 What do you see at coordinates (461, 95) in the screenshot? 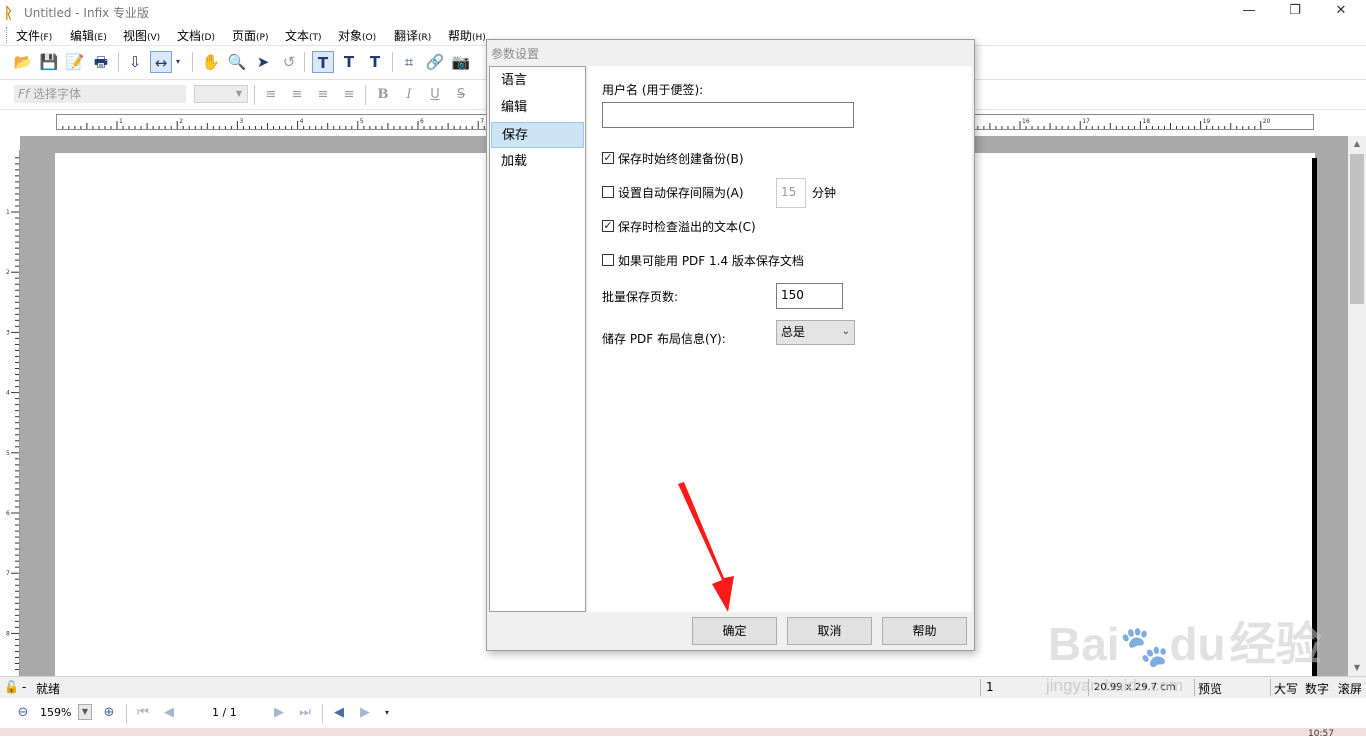
I see `strikethrough-button: S` at bounding box center [461, 95].